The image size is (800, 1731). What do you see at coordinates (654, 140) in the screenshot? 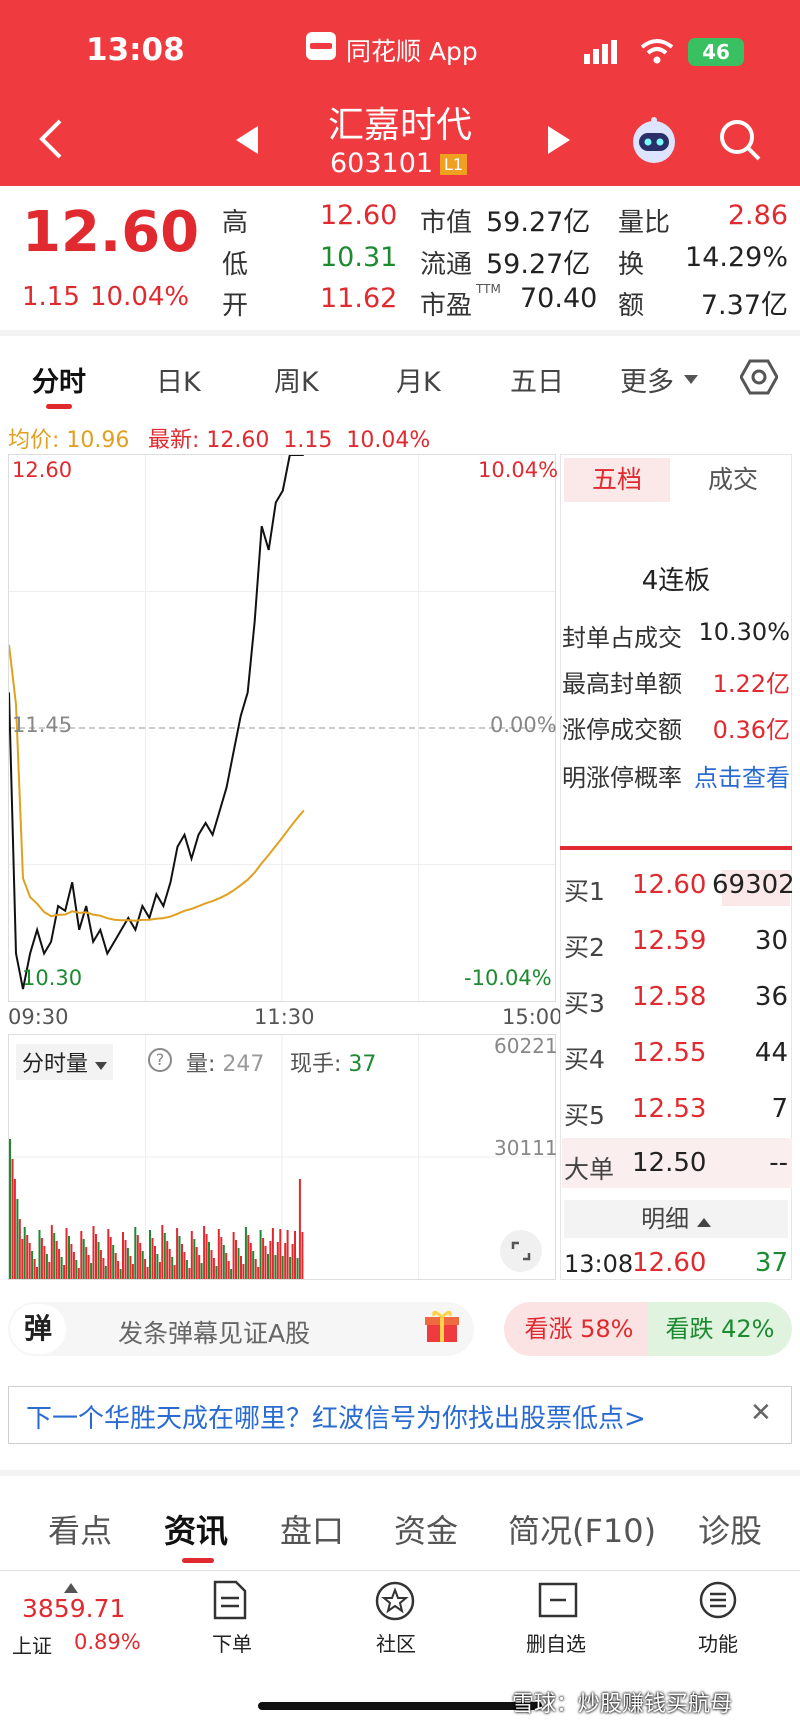
I see `robot-assistant-icon` at bounding box center [654, 140].